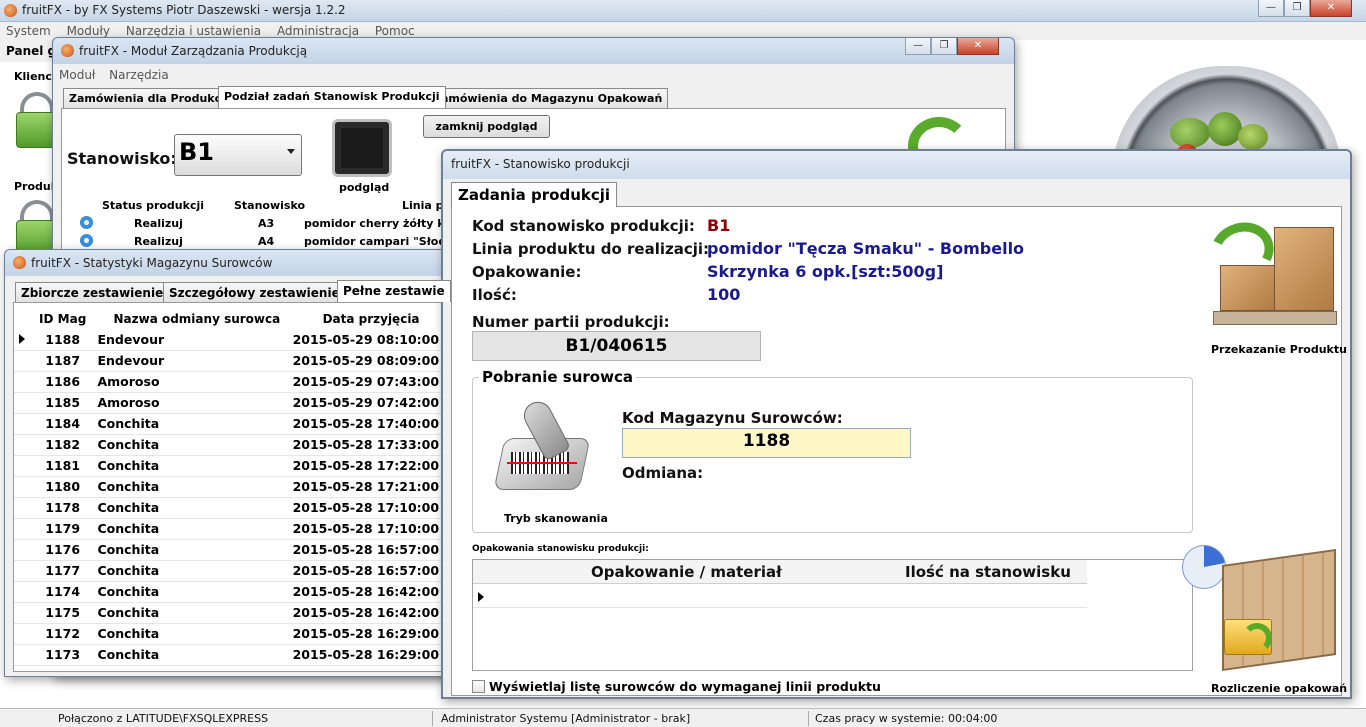 This screenshot has height=727, width=1366. What do you see at coordinates (663, 473) in the screenshot?
I see `variety-label: Odmiana:` at bounding box center [663, 473].